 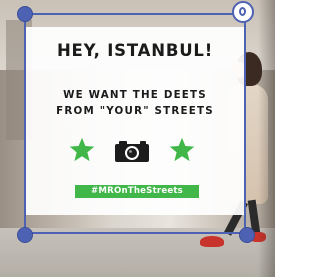 I want to click on rotate-handle-icon, so click(x=243, y=12).